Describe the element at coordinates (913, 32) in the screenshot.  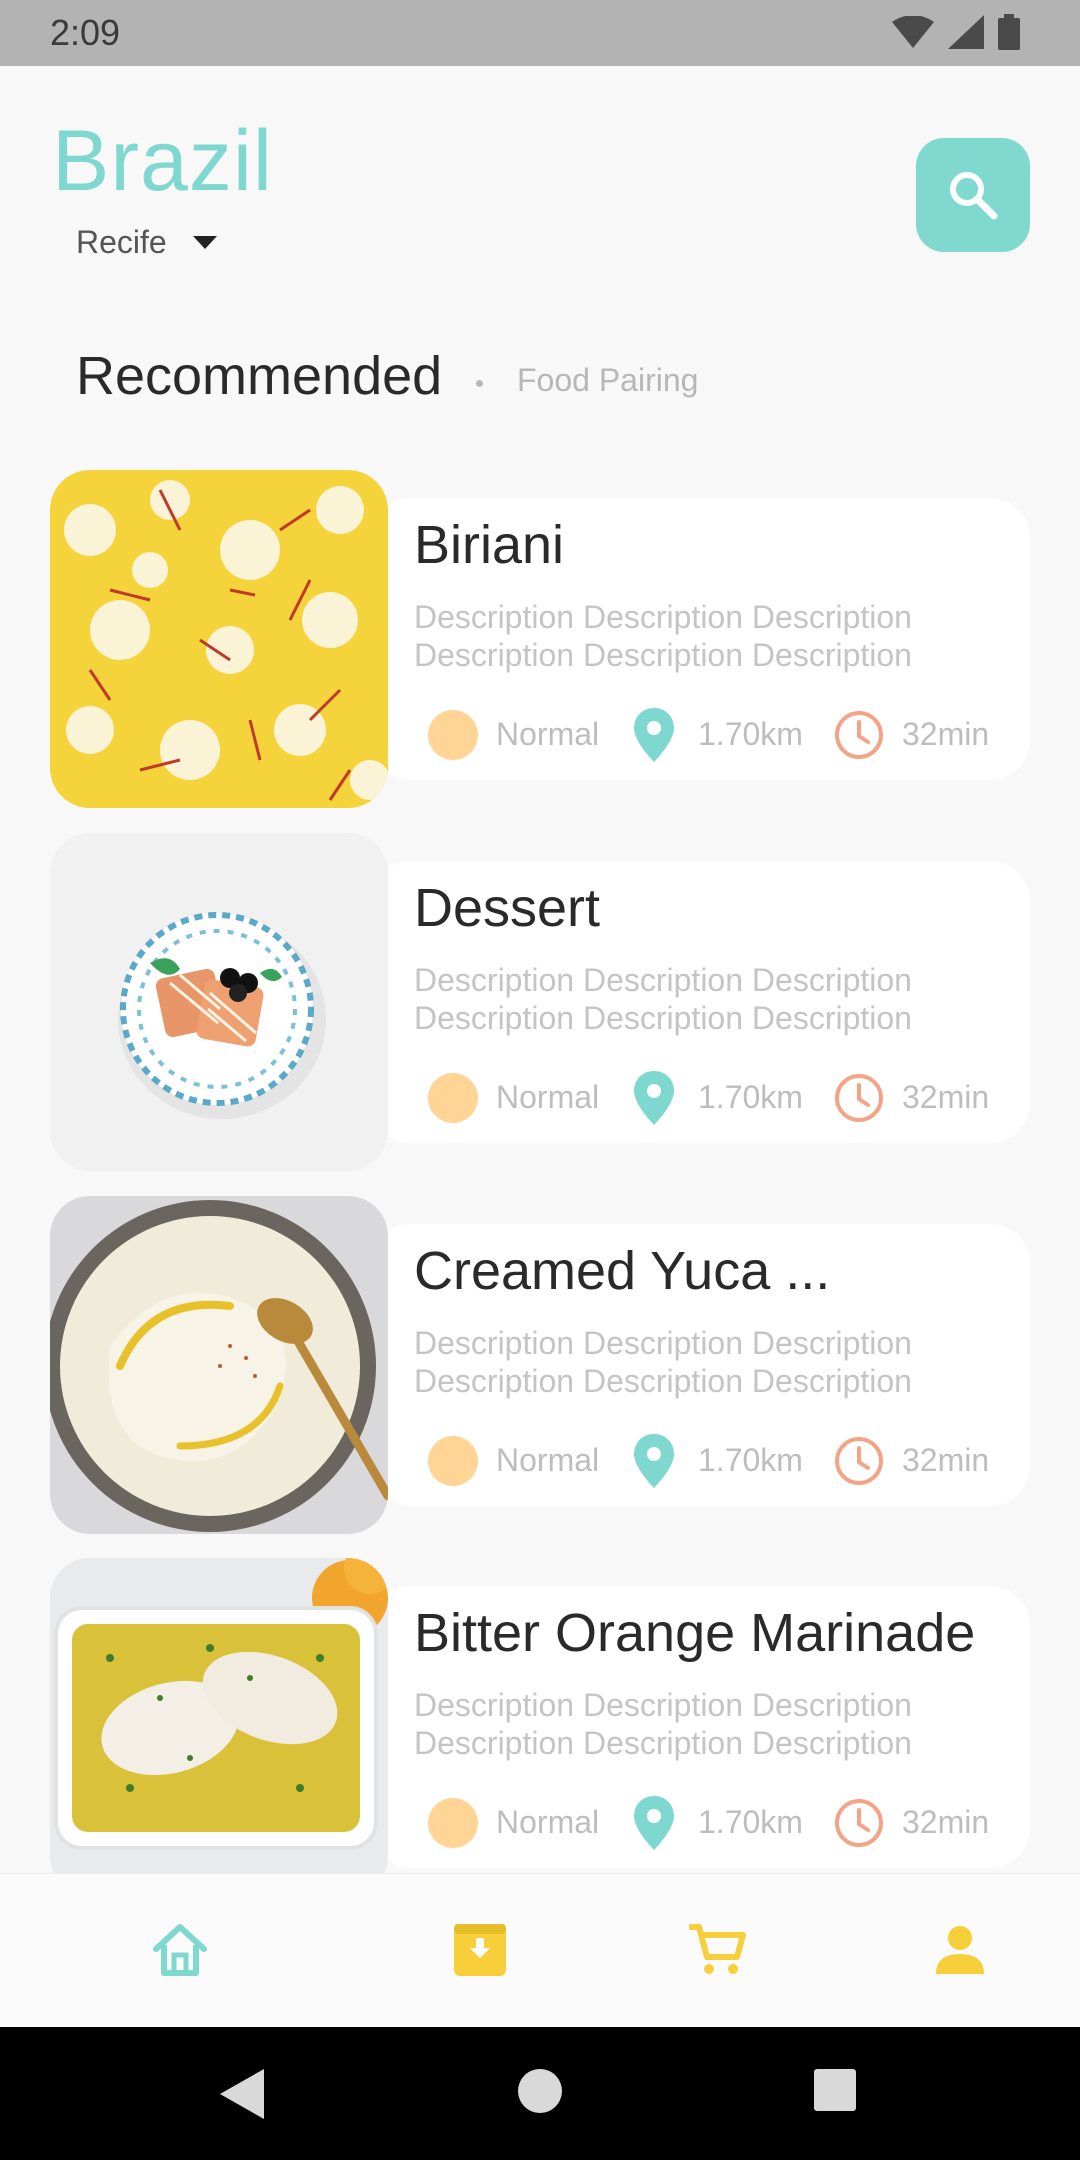
I see `wifi-icon` at that location.